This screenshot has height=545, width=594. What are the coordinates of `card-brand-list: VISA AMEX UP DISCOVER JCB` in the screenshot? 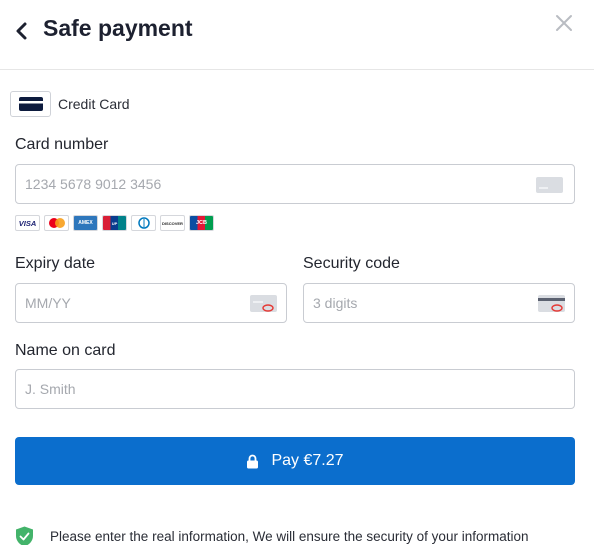 It's located at (114, 223).